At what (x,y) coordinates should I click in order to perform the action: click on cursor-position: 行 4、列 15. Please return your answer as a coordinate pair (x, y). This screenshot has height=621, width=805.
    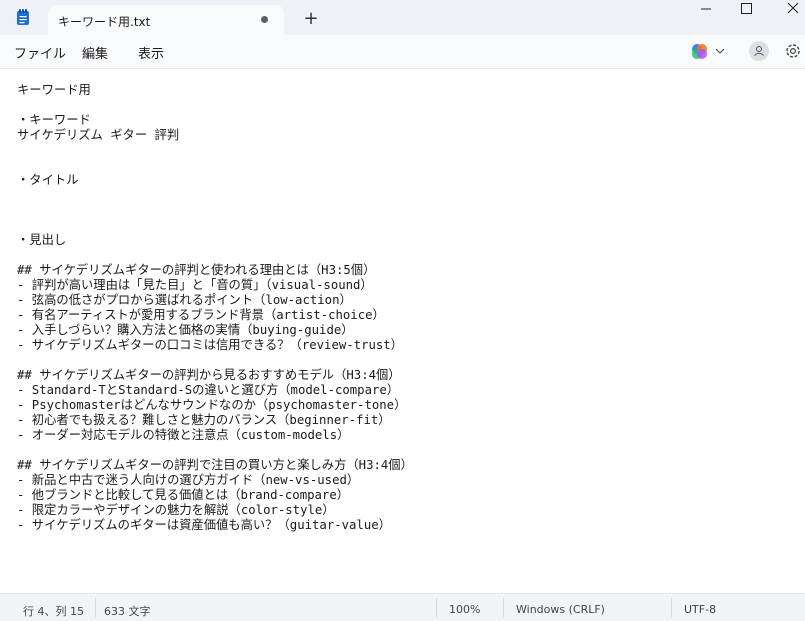
    Looking at the image, I should click on (53, 611).